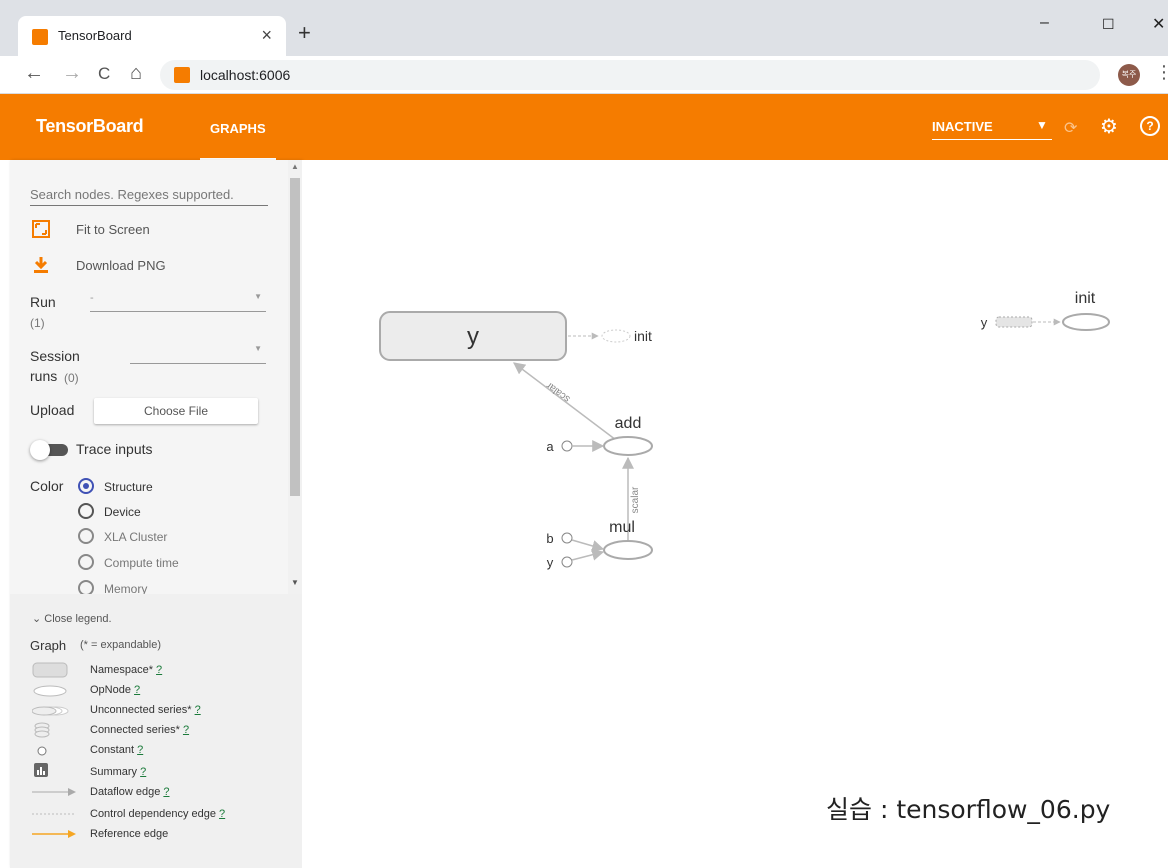 Image resolution: width=1168 pixels, height=868 pixels. I want to click on forward-button: →, so click(72, 73).